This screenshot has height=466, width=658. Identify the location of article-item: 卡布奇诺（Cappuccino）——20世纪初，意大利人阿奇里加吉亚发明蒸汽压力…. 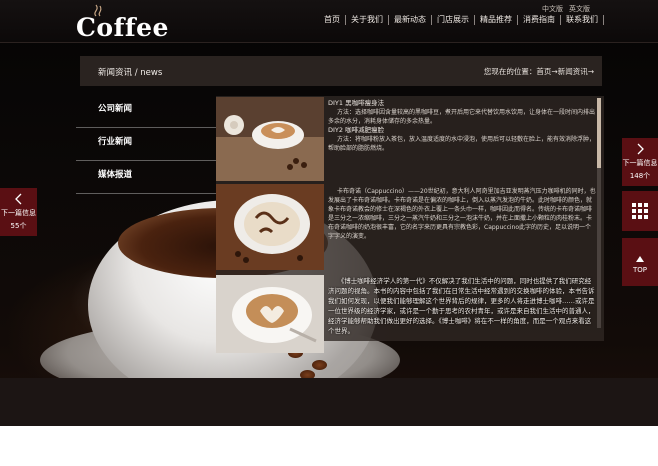
(408, 227).